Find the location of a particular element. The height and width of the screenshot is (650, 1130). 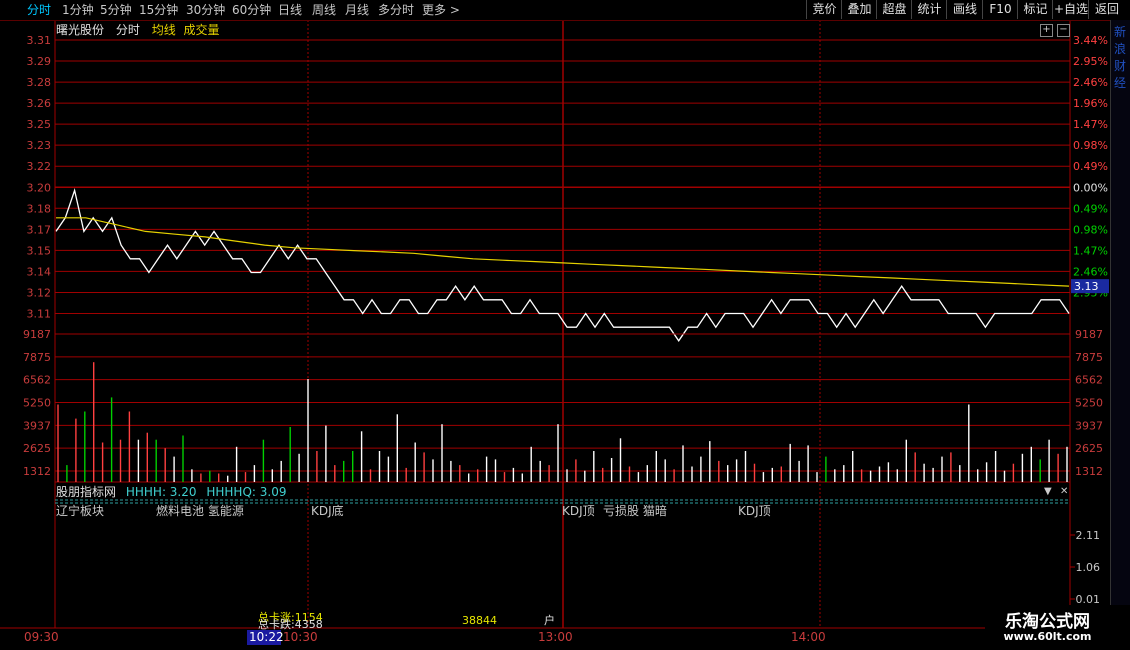

tag-liaoning: 辽宁板块 is located at coordinates (80, 511).